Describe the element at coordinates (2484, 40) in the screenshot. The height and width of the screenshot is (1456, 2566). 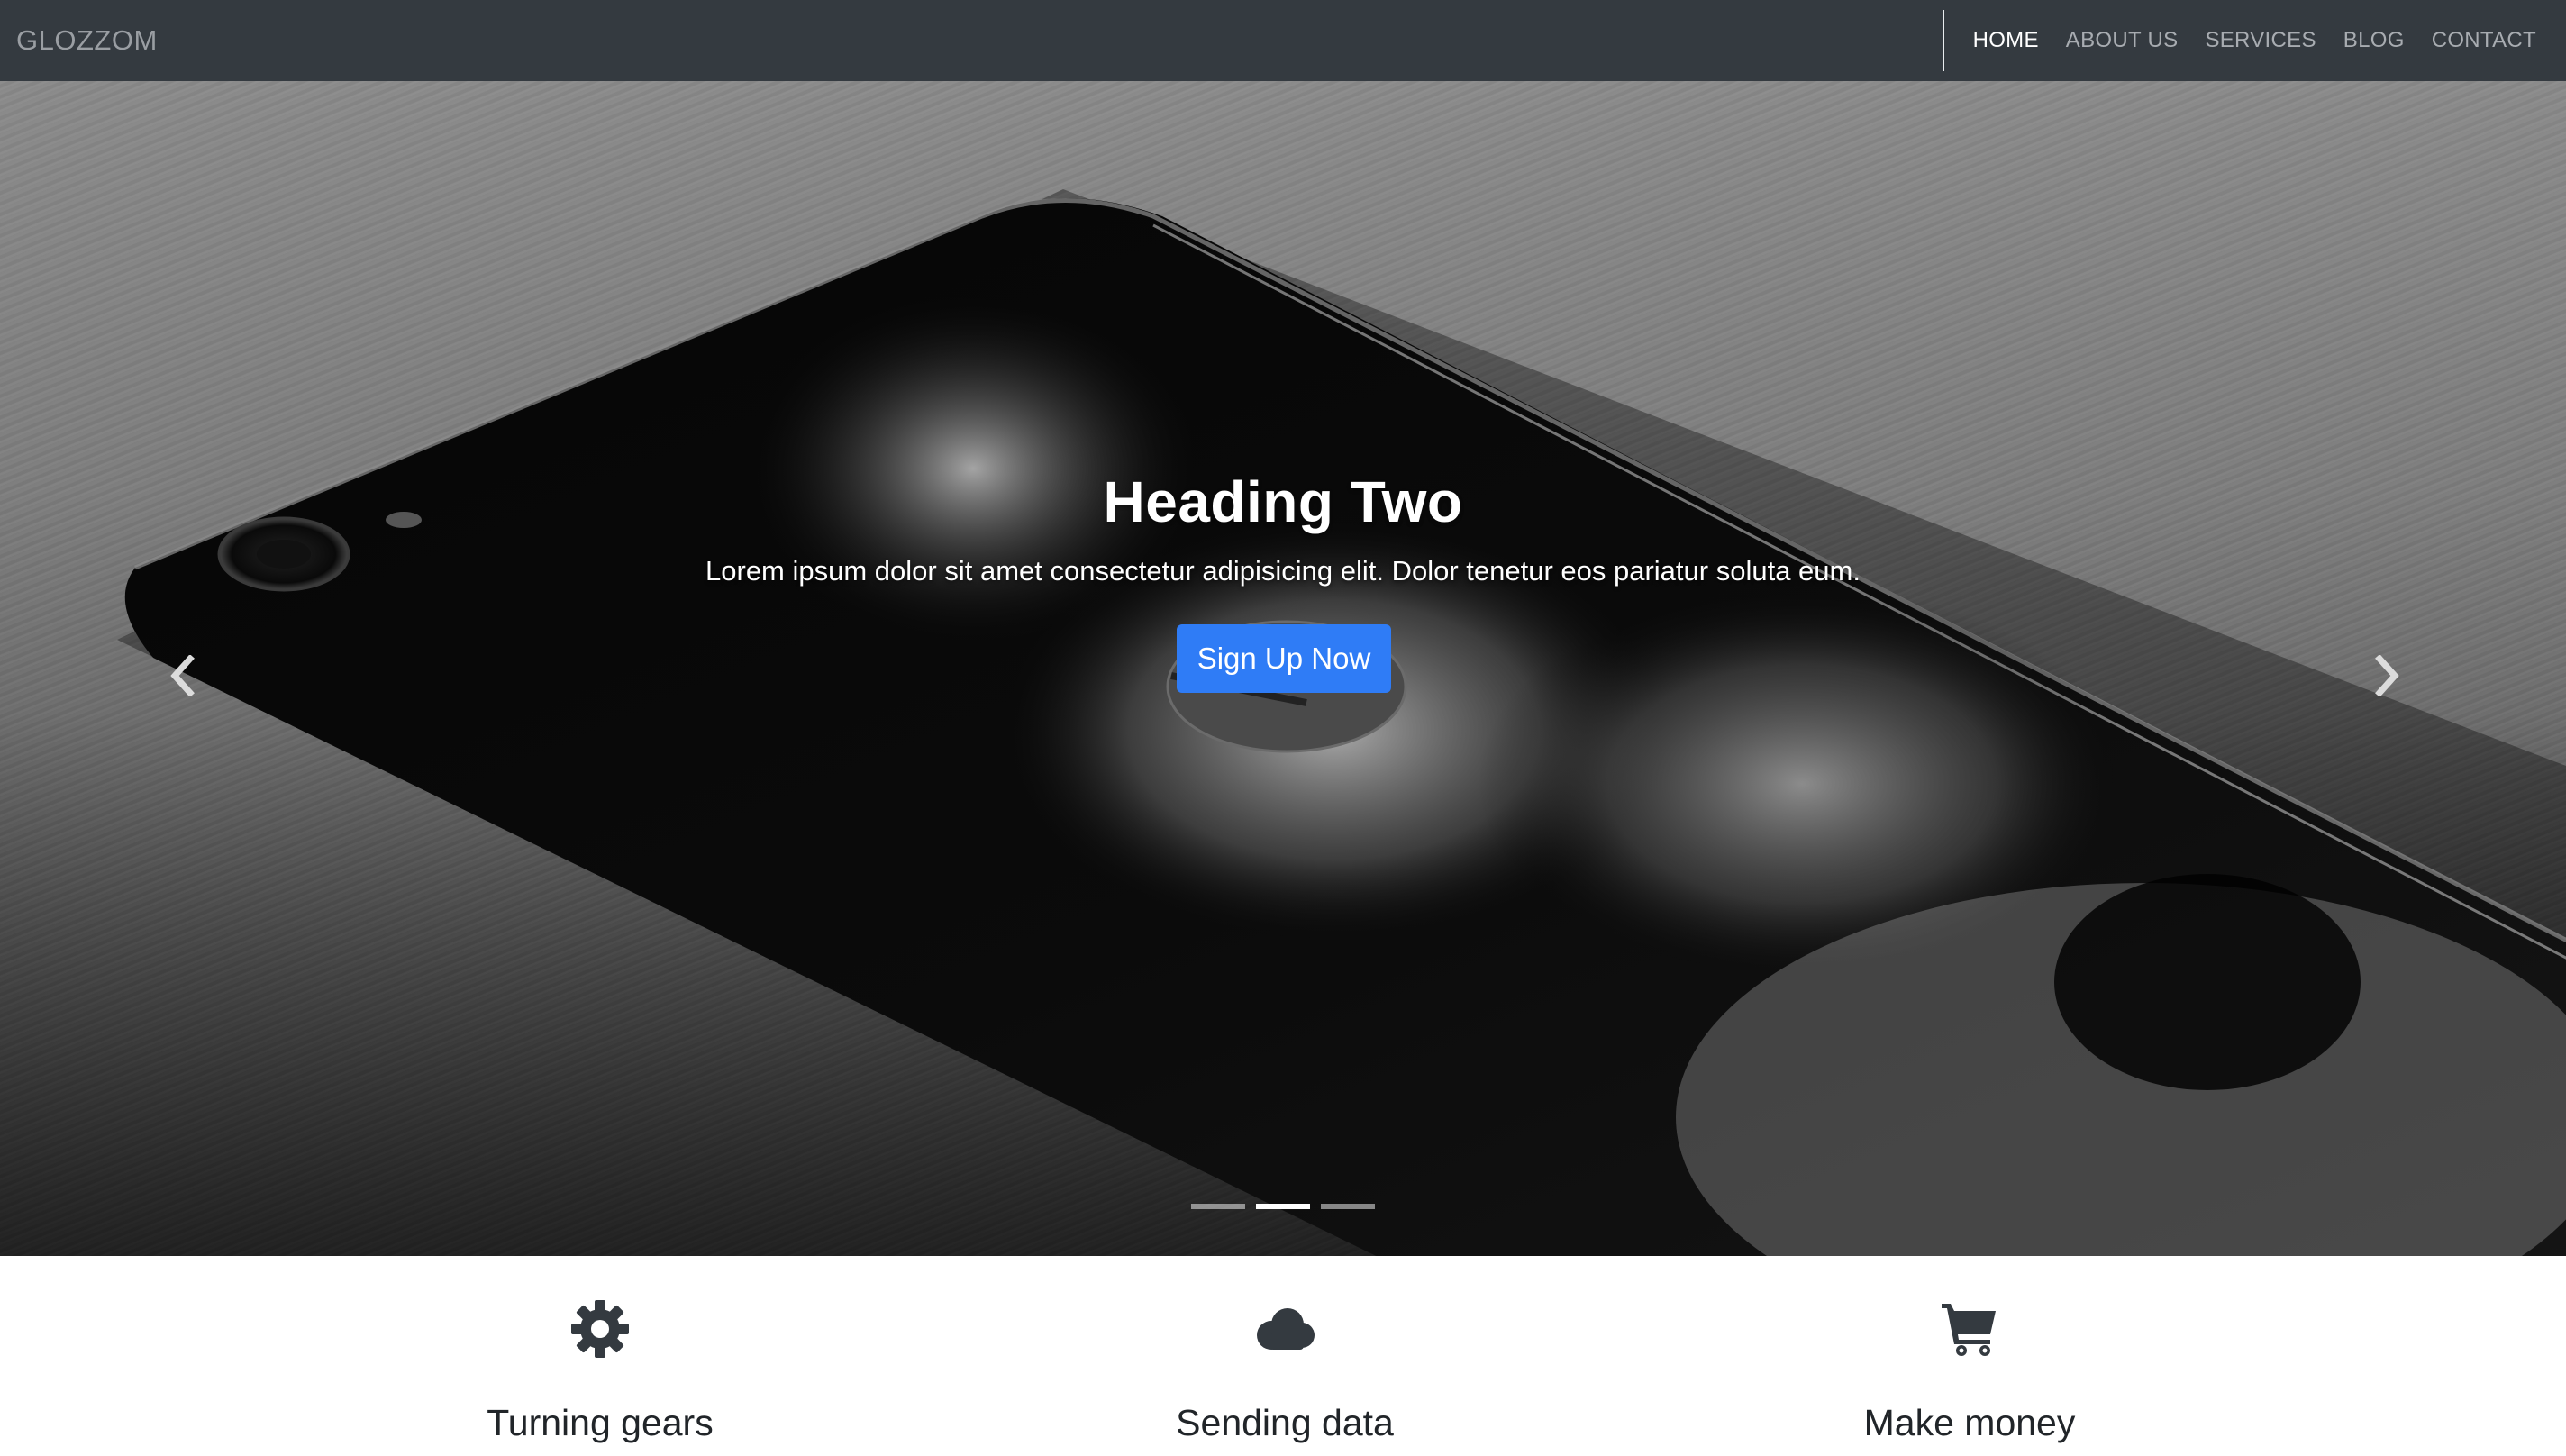
I see `nav-link-contact: CONTACT` at that location.